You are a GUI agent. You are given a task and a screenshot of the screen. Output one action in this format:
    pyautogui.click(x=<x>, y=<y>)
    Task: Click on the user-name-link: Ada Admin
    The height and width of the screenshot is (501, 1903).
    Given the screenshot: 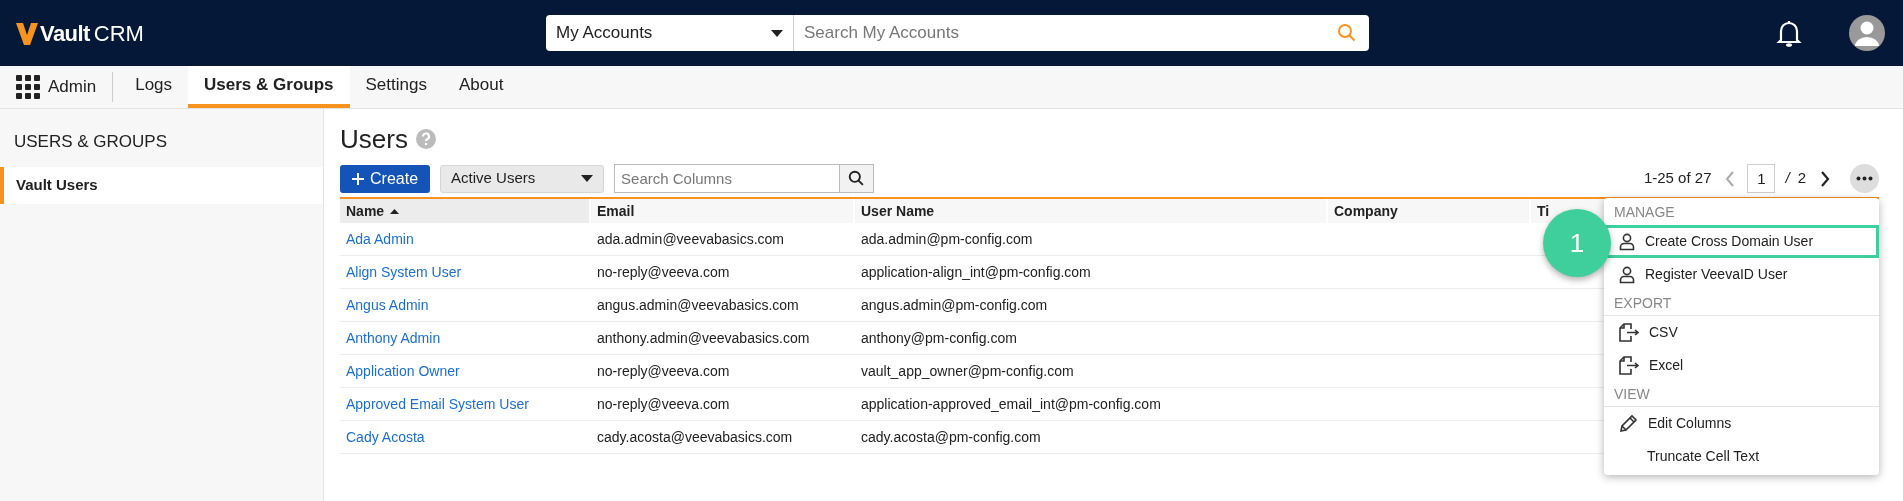 What is the action you would take?
    pyautogui.click(x=380, y=238)
    